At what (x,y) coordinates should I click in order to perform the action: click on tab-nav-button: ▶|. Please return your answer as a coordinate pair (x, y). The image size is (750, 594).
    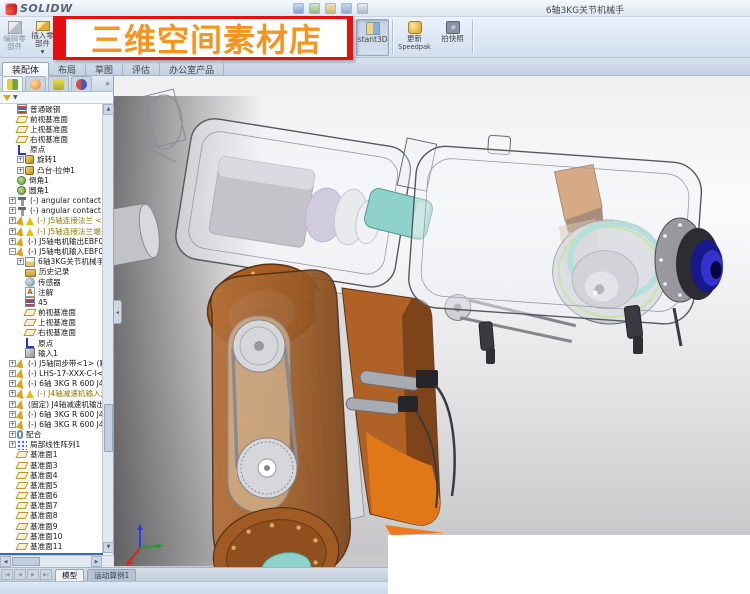
    Looking at the image, I should click on (46, 574).